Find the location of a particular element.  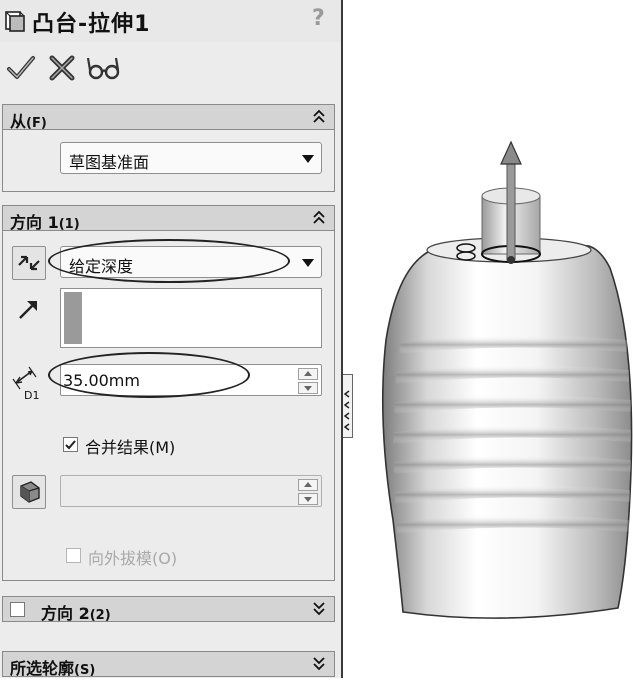

collapse-arrows-icon is located at coordinates (346, 410).